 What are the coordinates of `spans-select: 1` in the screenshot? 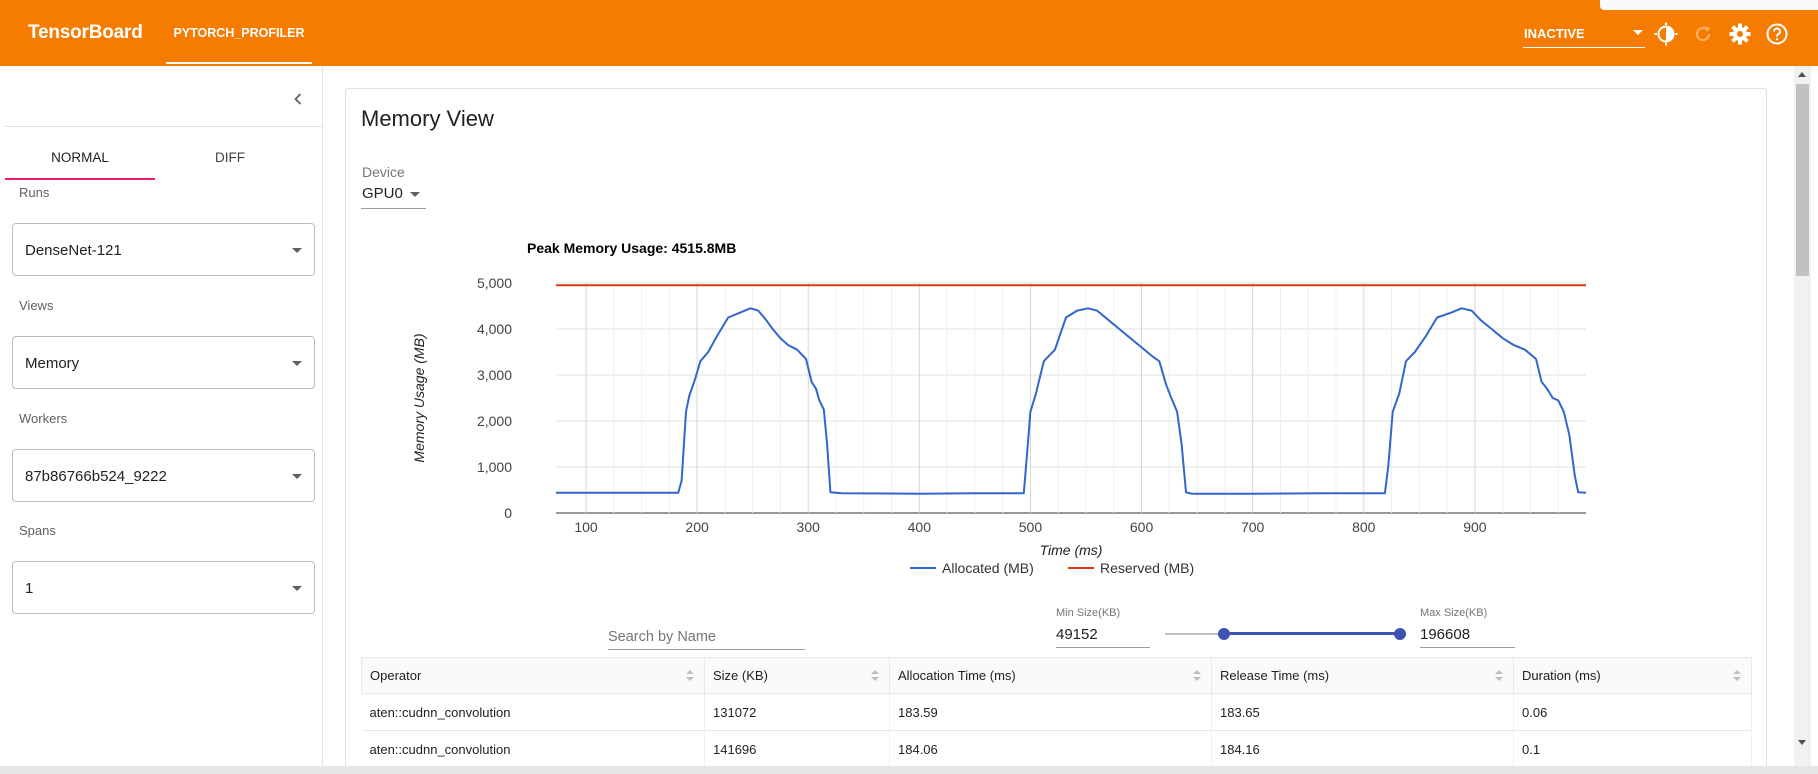 It's located at (163, 587).